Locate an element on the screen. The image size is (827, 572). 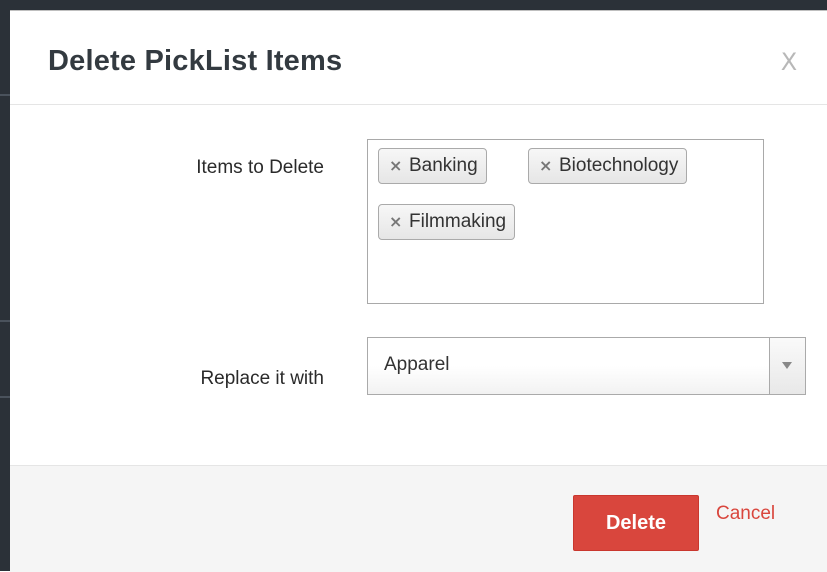
close-button: X is located at coordinates (789, 62).